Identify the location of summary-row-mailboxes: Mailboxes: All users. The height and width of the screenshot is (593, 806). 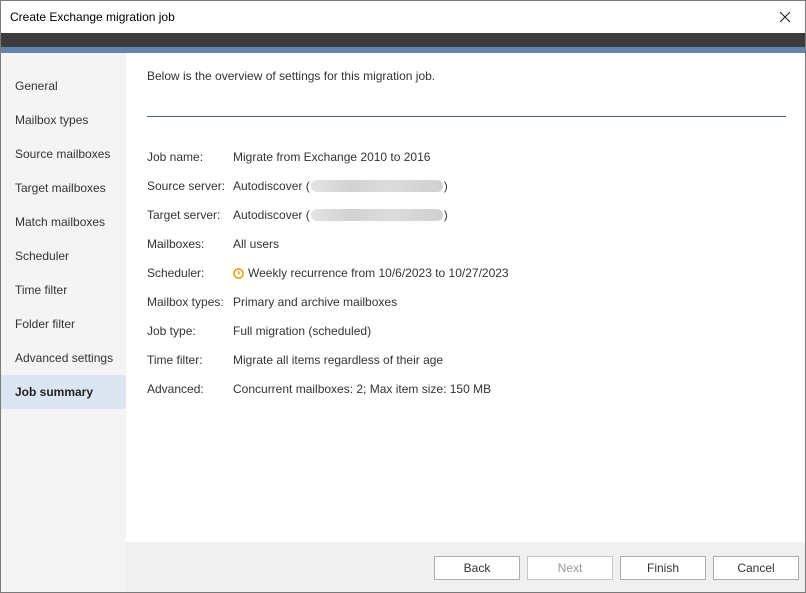
(213, 244).